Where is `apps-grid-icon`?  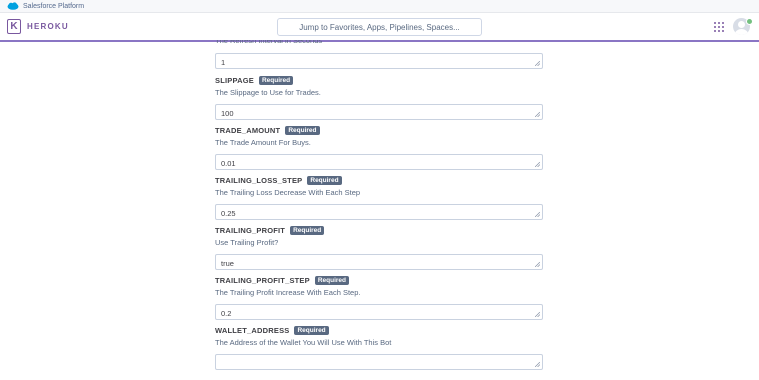 apps-grid-icon is located at coordinates (719, 27).